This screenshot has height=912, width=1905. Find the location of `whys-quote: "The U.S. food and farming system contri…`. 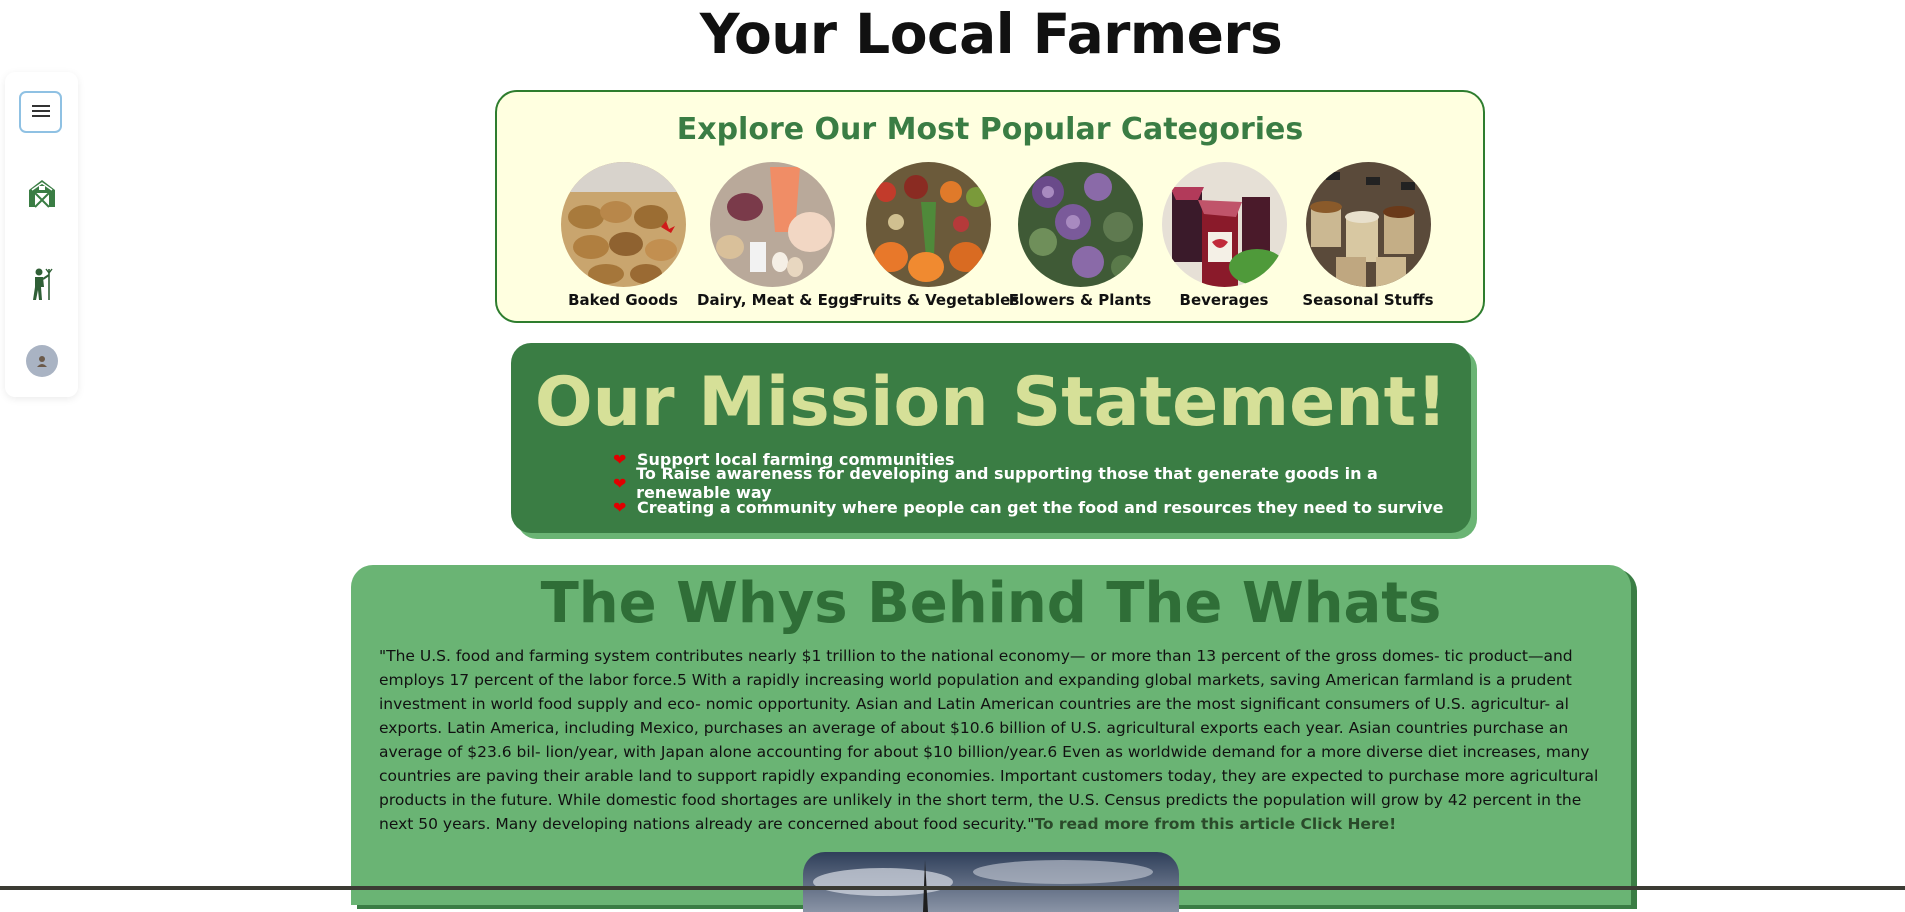

whys-quote: "The U.S. food and farming system contri… is located at coordinates (991, 740).